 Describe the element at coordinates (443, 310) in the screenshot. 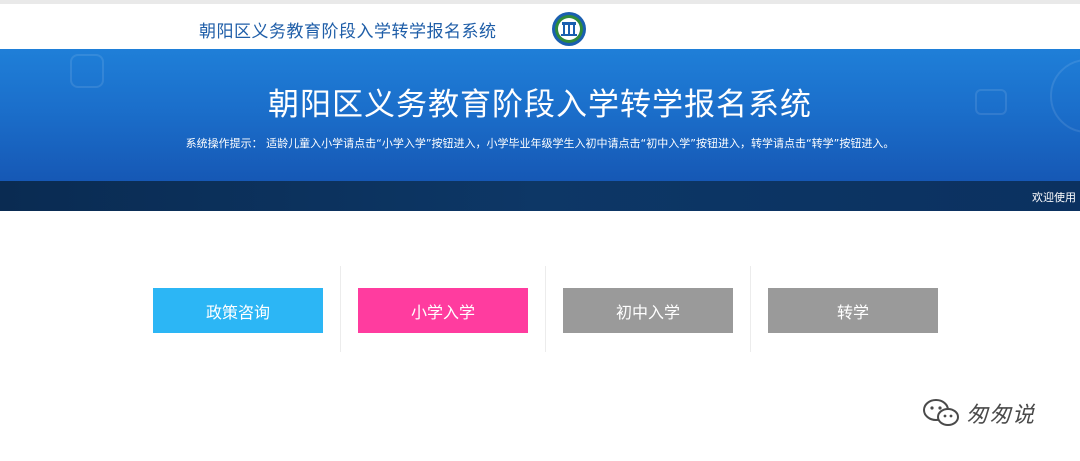

I see `primary-school-enroll-button: 小学入学` at that location.